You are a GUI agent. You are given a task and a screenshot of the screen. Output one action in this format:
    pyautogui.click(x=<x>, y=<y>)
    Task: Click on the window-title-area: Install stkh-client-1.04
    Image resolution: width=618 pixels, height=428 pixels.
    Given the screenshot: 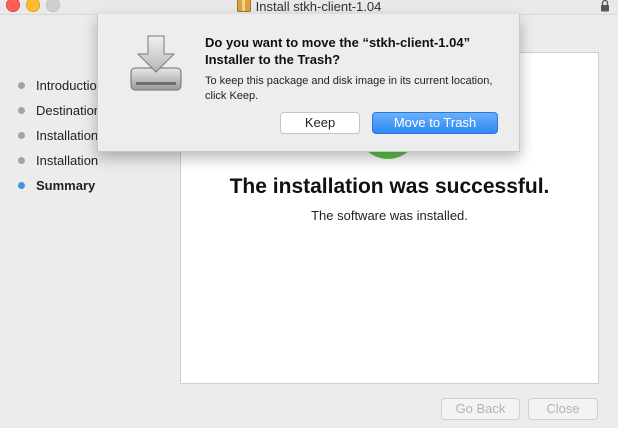 What is the action you would take?
    pyautogui.click(x=309, y=7)
    